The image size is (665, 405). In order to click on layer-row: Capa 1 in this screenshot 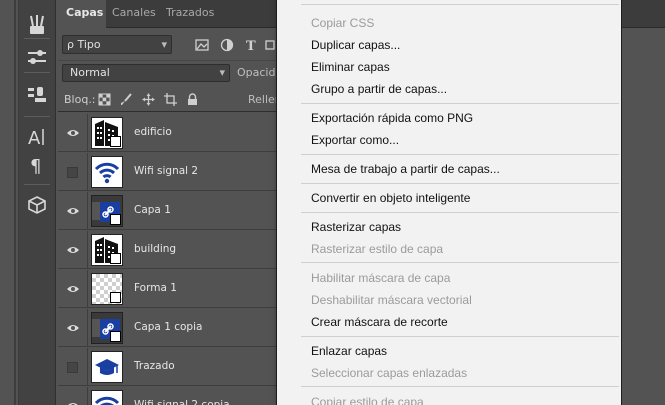, I will do `click(167, 211)`.